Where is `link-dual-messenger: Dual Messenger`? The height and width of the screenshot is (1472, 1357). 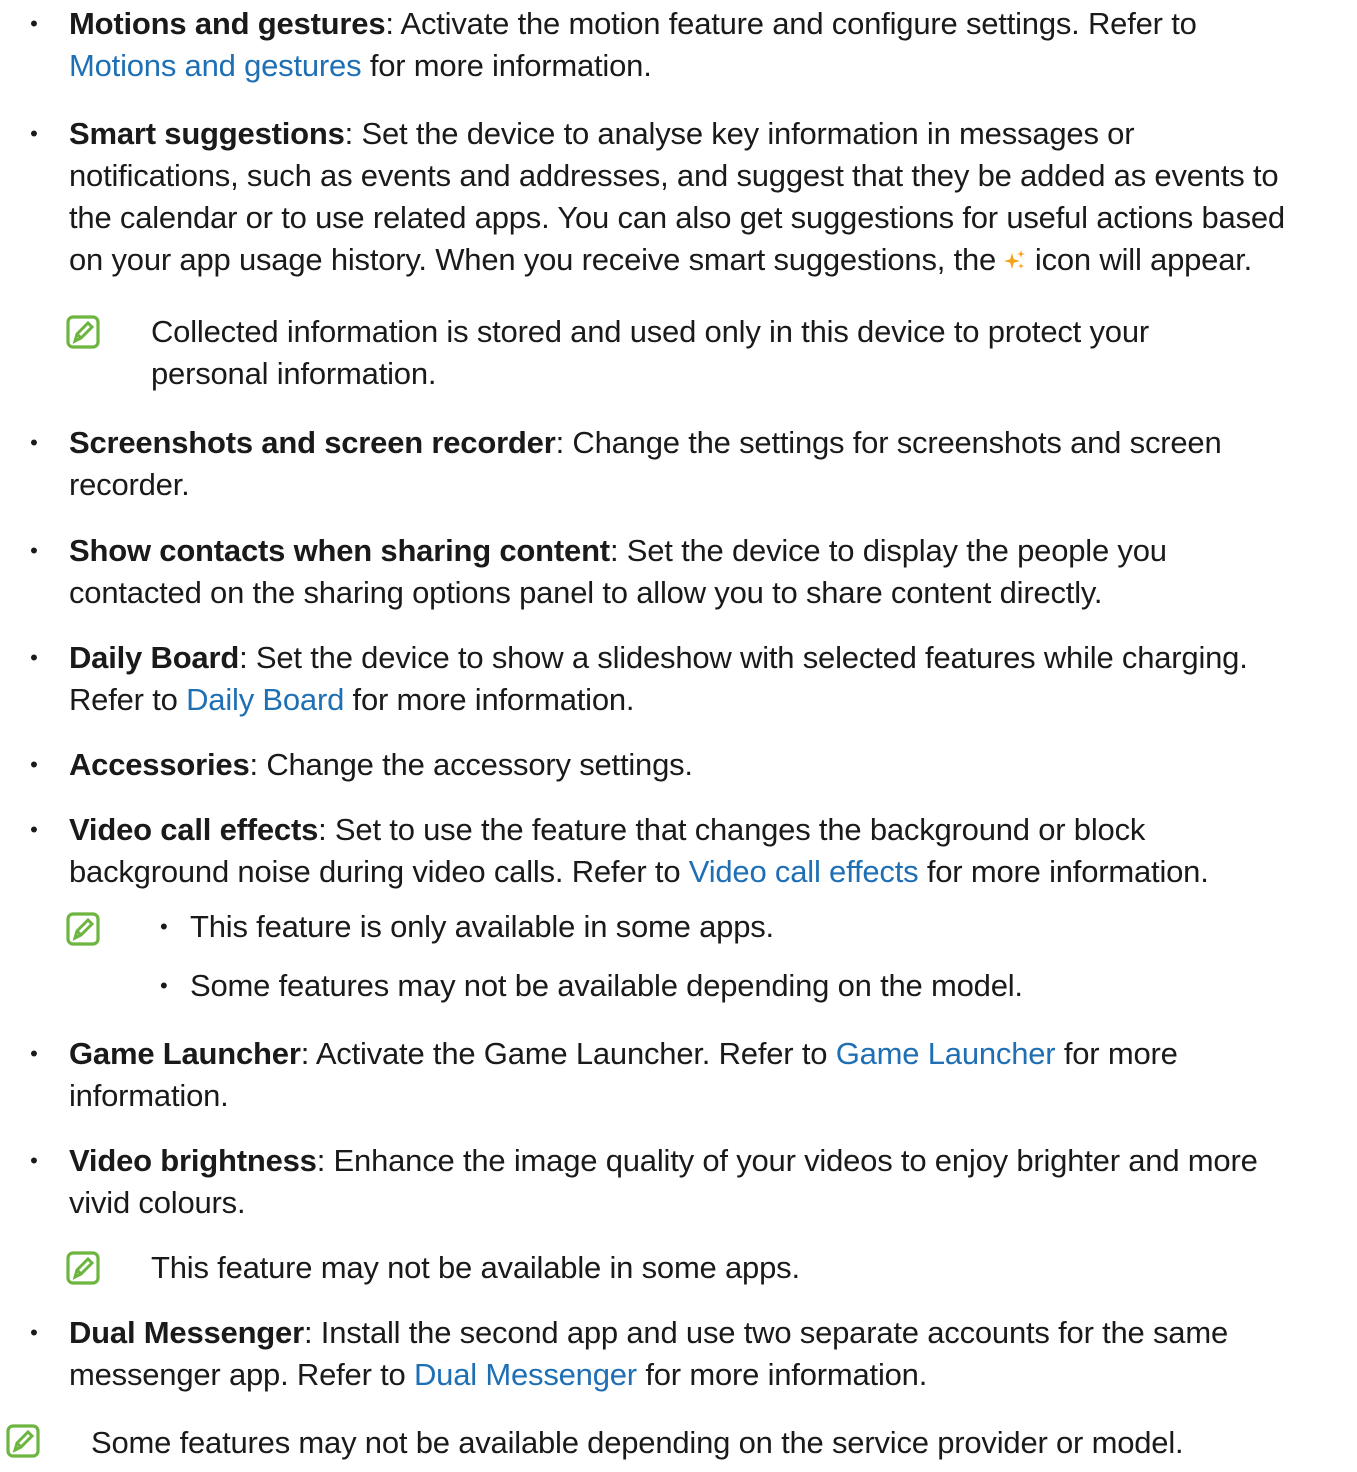 link-dual-messenger: Dual Messenger is located at coordinates (525, 1374).